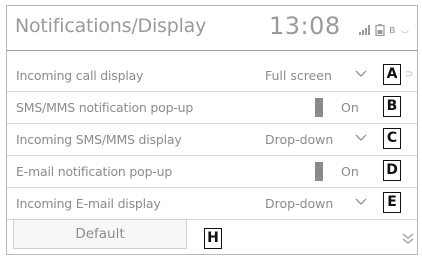  Describe the element at coordinates (392, 29) in the screenshot. I see `bluetooth-icon: ʙ` at that location.